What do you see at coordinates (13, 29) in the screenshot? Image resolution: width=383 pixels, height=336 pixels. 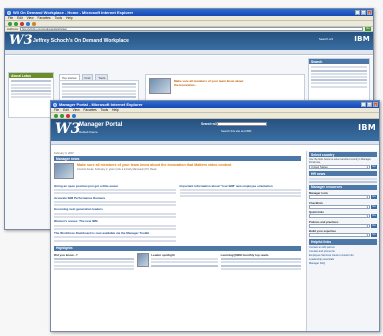 I see `address-label: Address` at bounding box center [13, 29].